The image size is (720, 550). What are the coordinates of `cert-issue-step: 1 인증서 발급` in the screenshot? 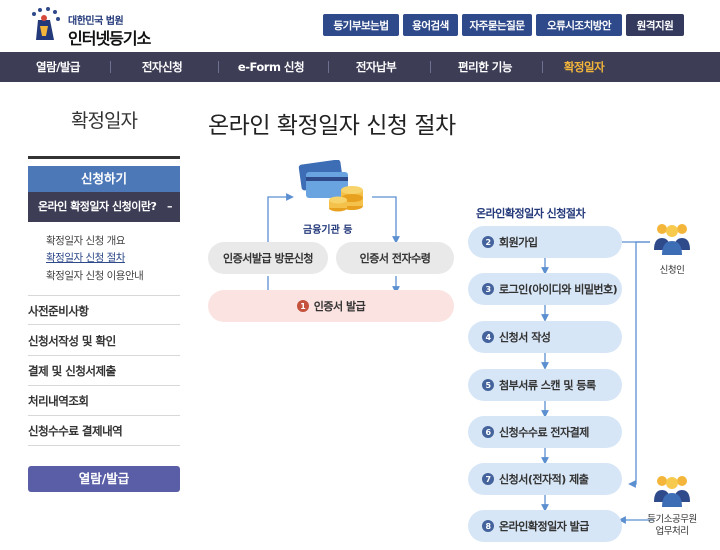 It's located at (331, 306).